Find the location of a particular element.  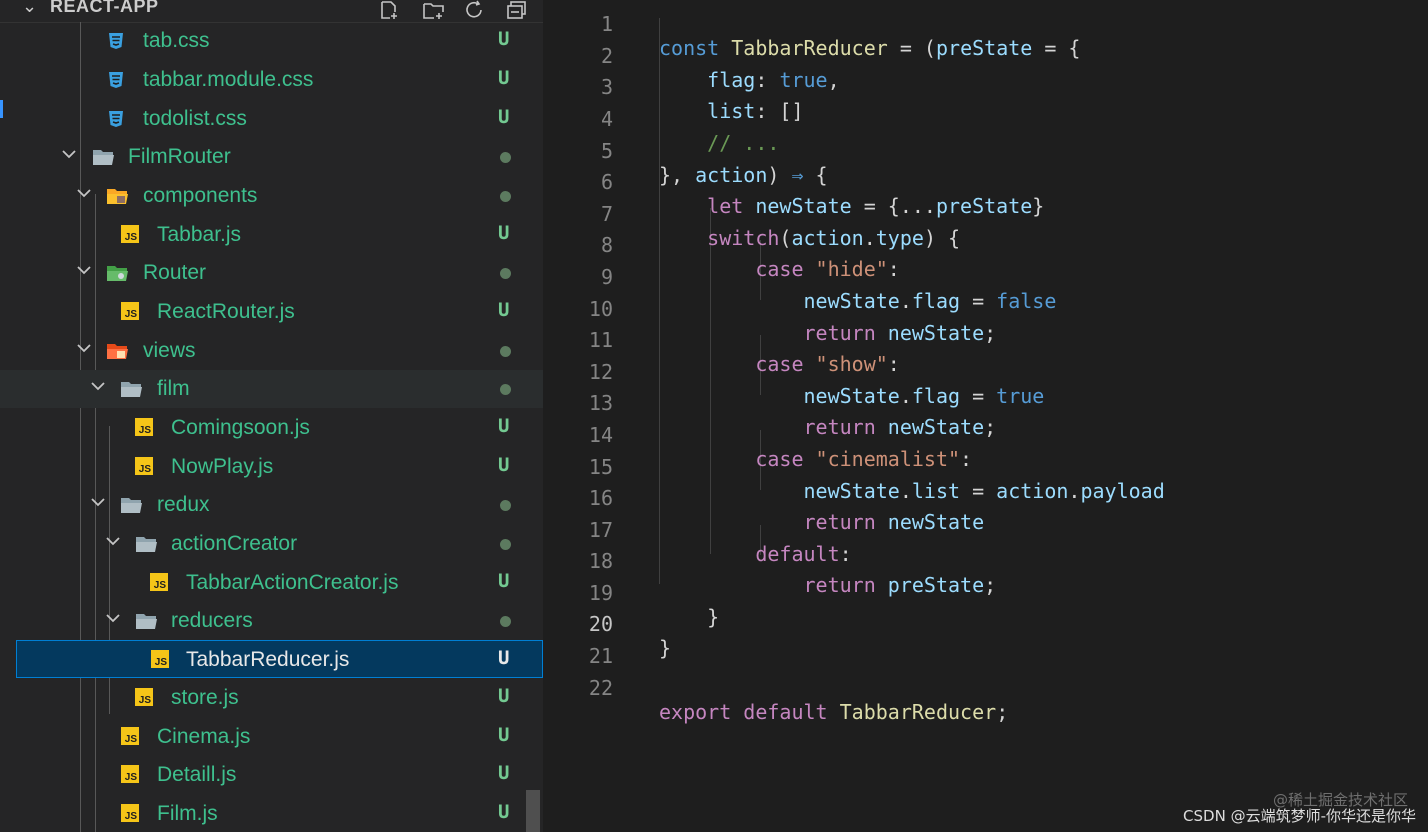

file-item: JS Detaill.js U is located at coordinates (271, 775).